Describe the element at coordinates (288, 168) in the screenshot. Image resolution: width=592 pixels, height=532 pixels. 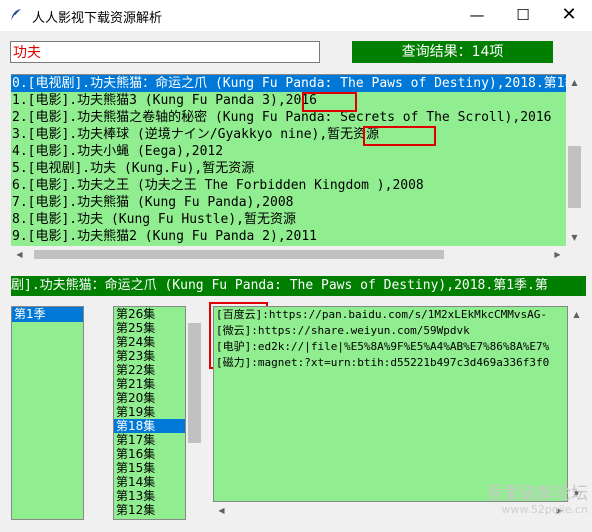
I see `list-item: 5.[电视剧].功夫 (Kung.Fu),暂无资源` at that location.